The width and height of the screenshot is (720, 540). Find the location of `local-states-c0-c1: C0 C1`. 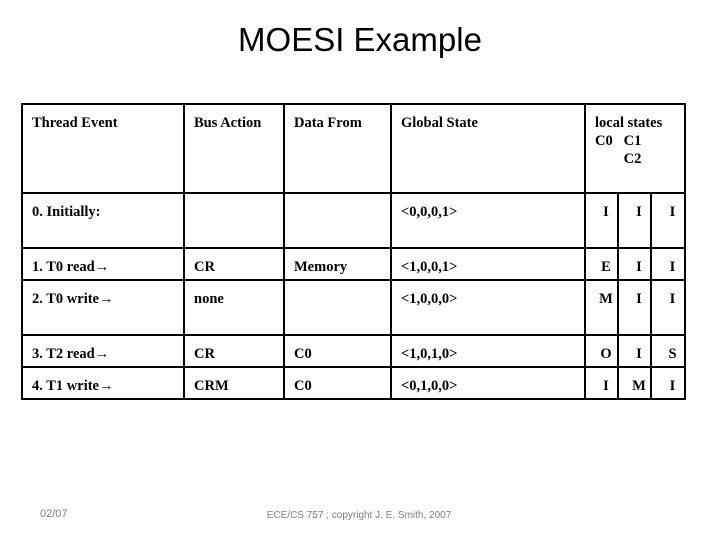

local-states-c0-c1: C0 C1 is located at coordinates (618, 141).